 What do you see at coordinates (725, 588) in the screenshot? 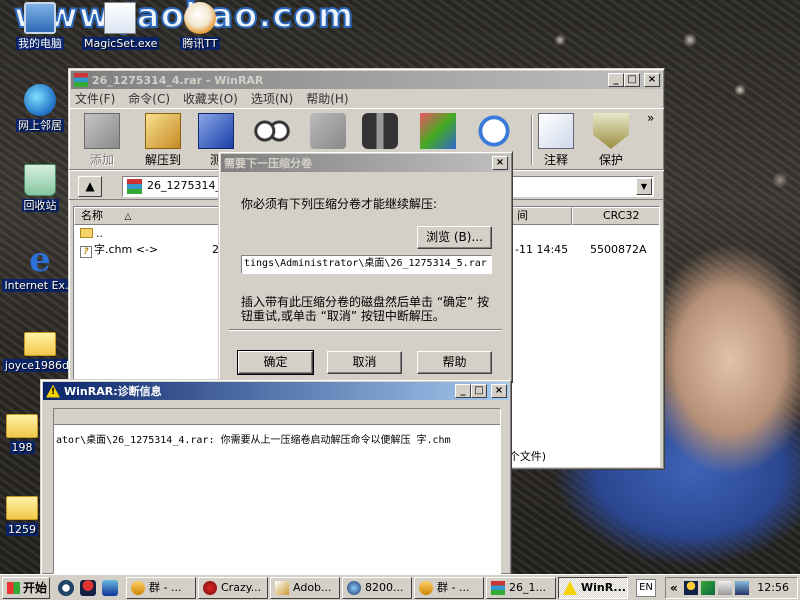
I see `network-tray-icon` at bounding box center [725, 588].